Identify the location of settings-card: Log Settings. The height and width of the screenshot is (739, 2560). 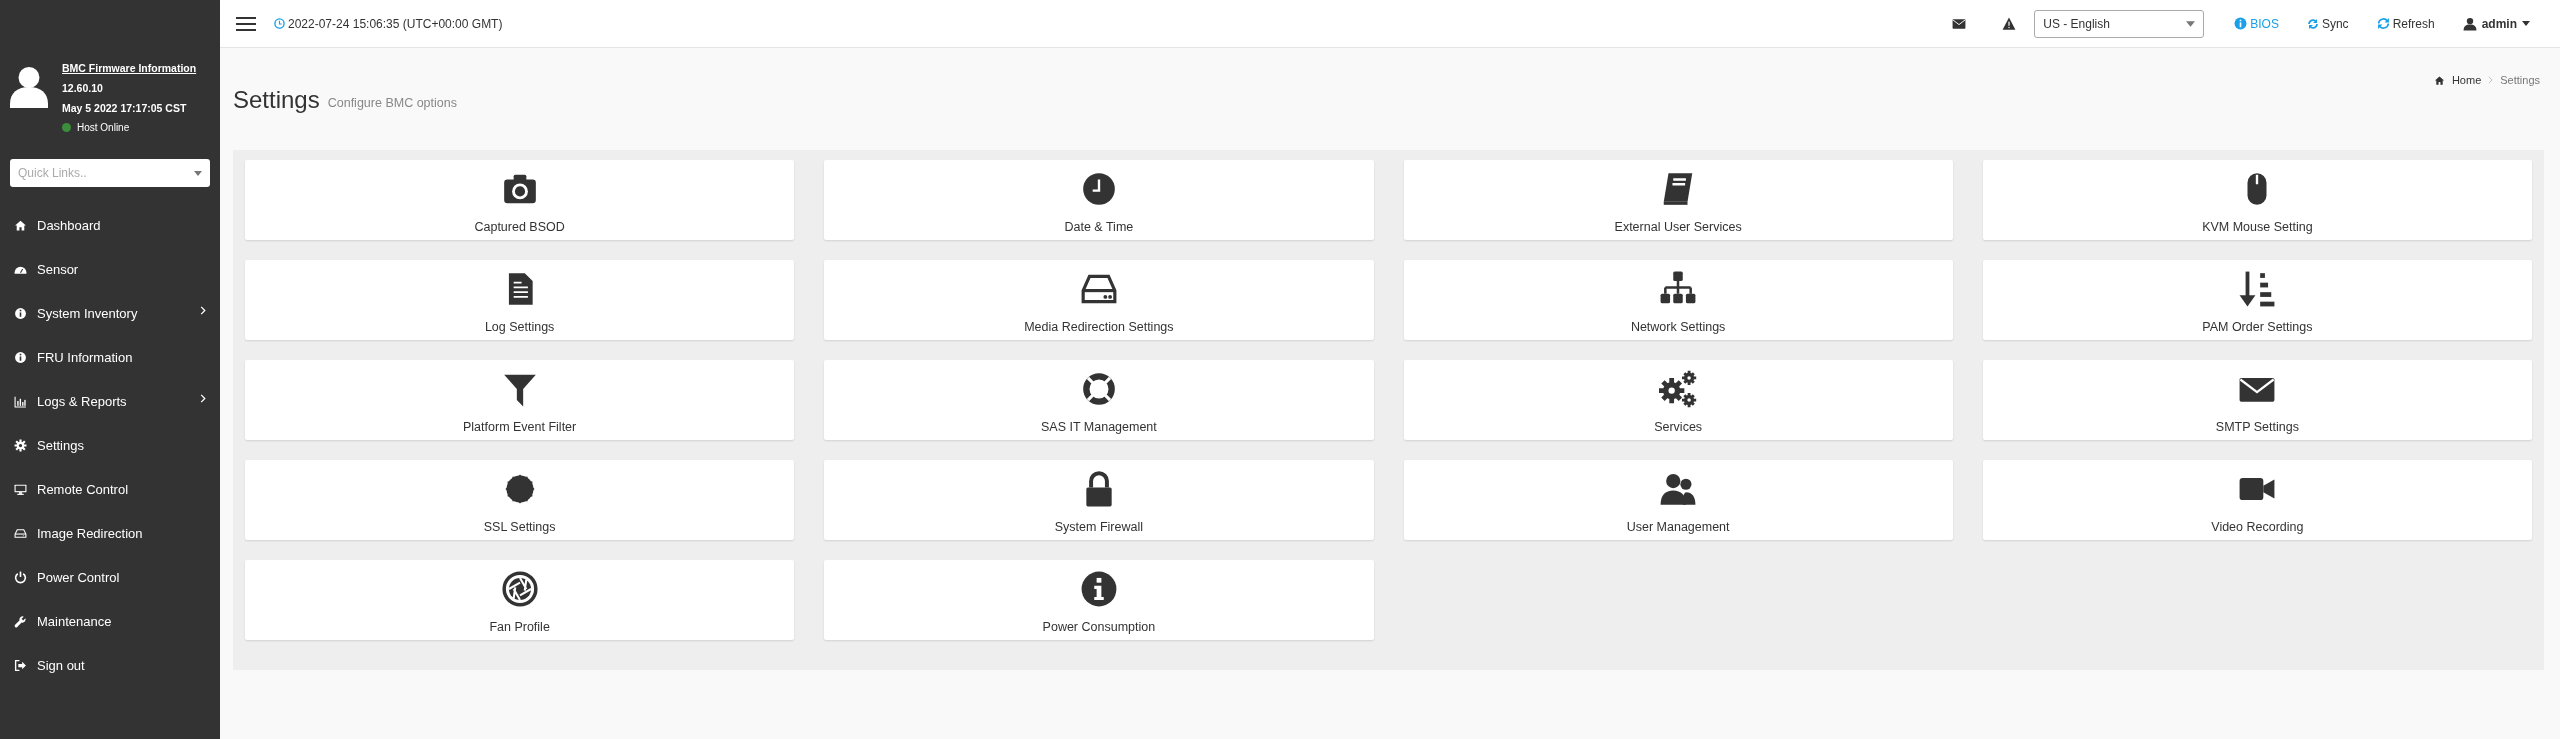
(520, 300).